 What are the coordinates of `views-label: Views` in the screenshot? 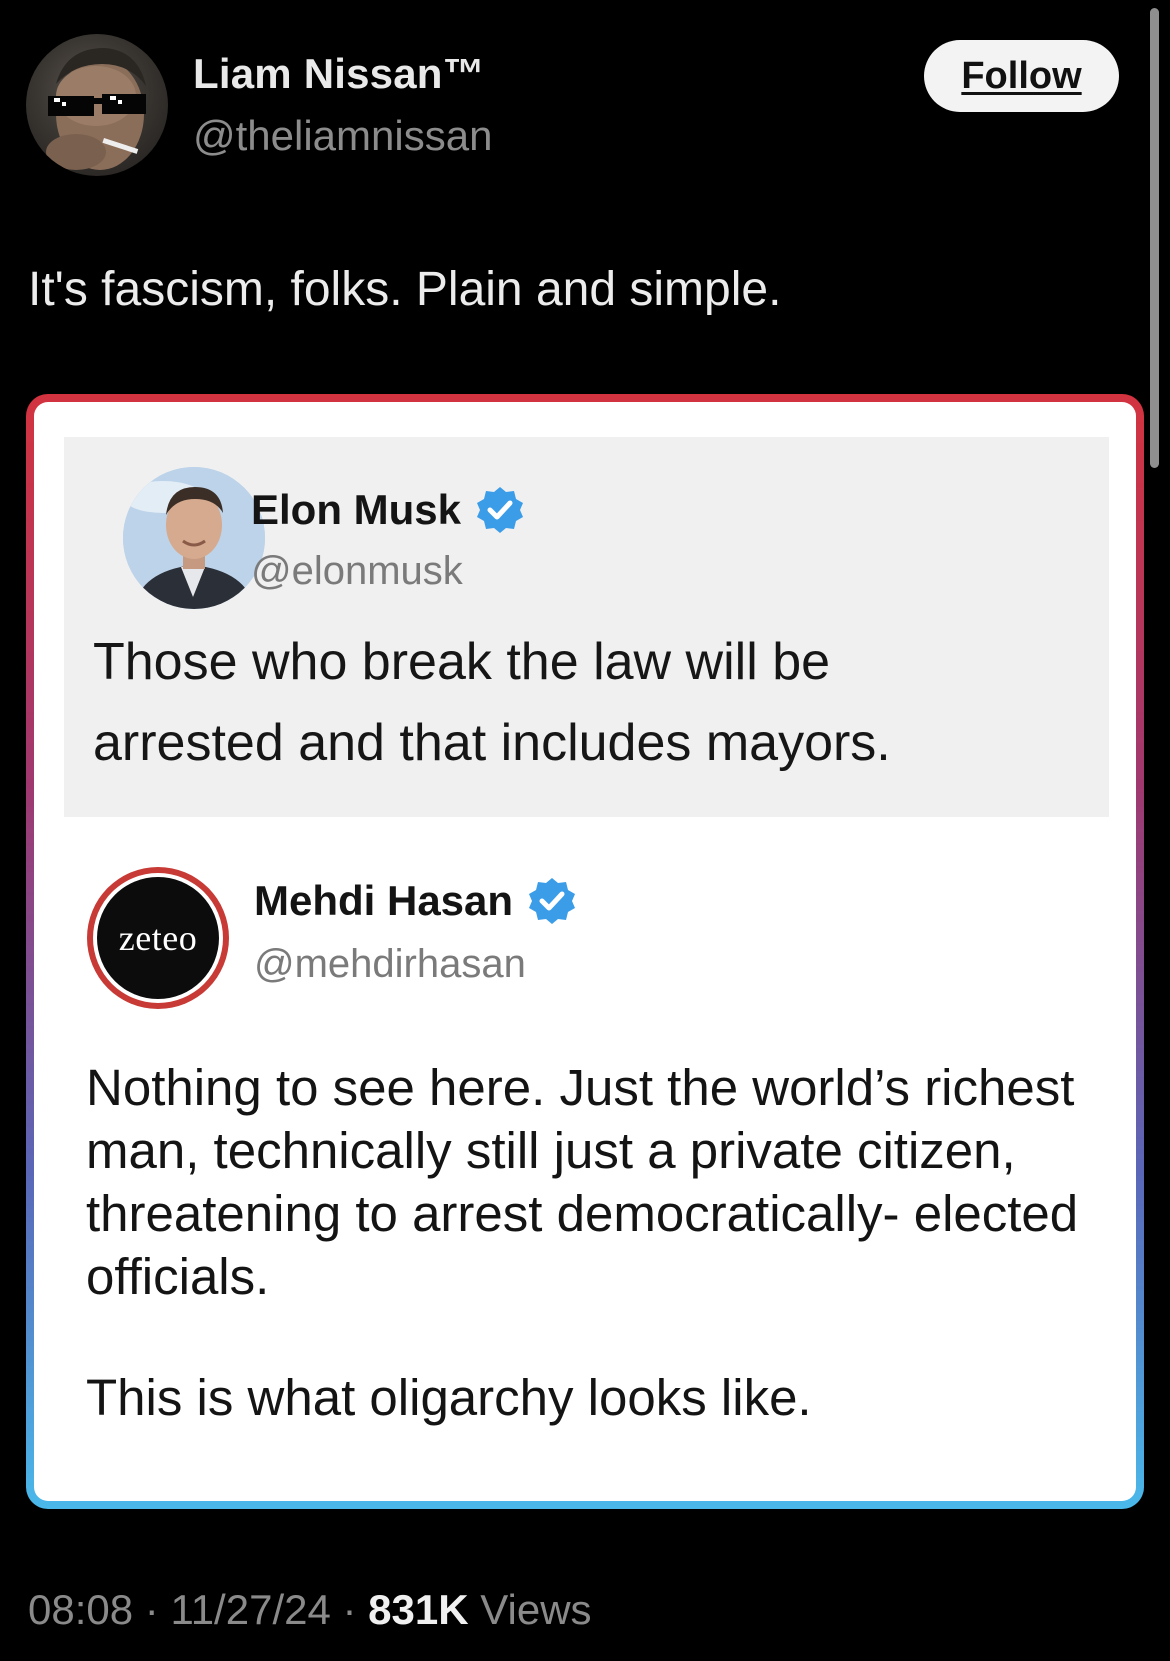 It's located at (536, 1609).